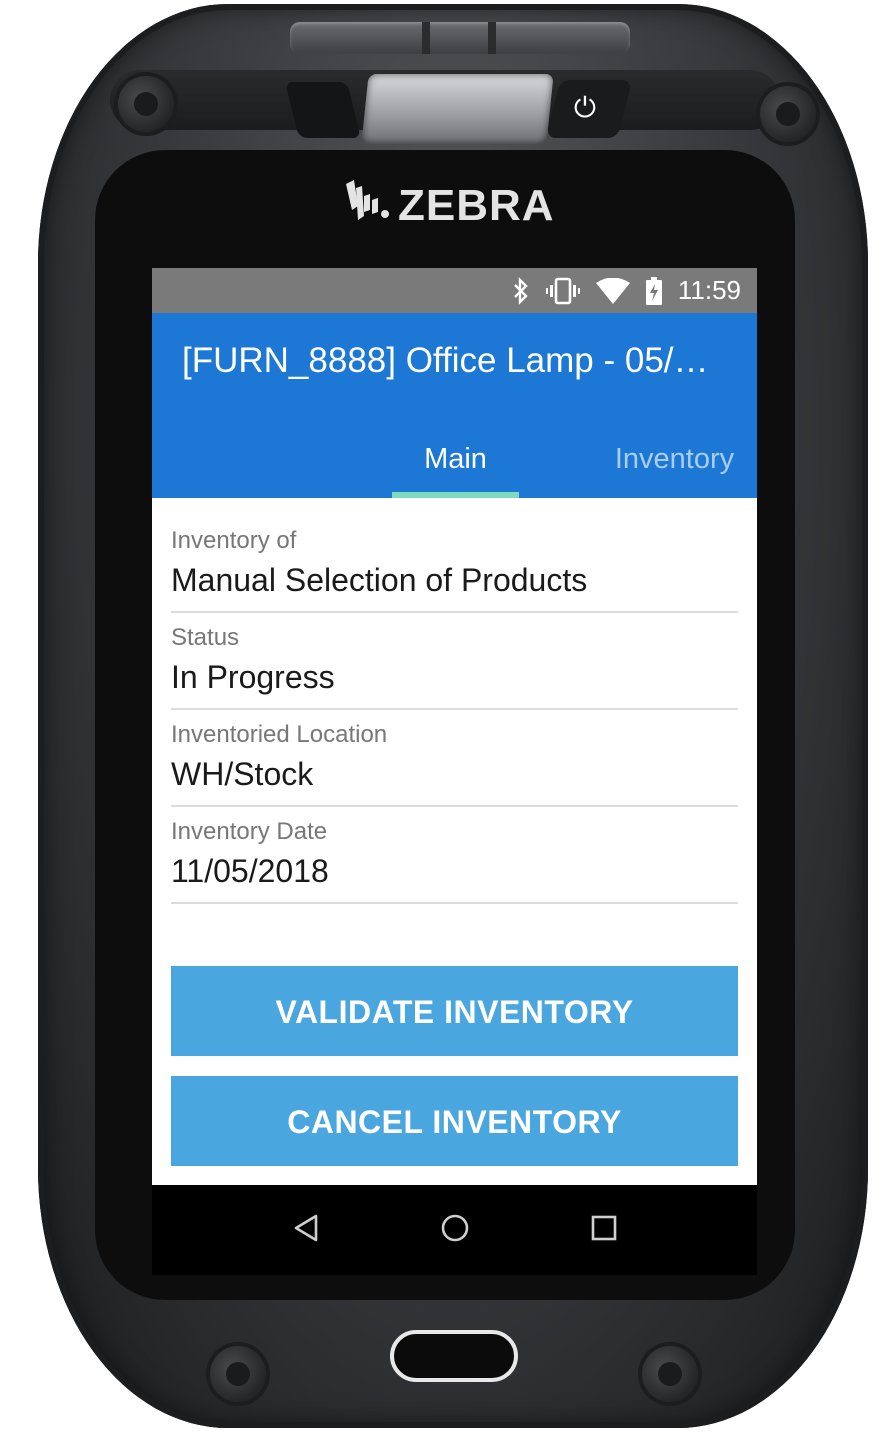 This screenshot has width=891, height=1432. Describe the element at coordinates (674, 459) in the screenshot. I see `tab-inventory-label: Inventory` at that location.